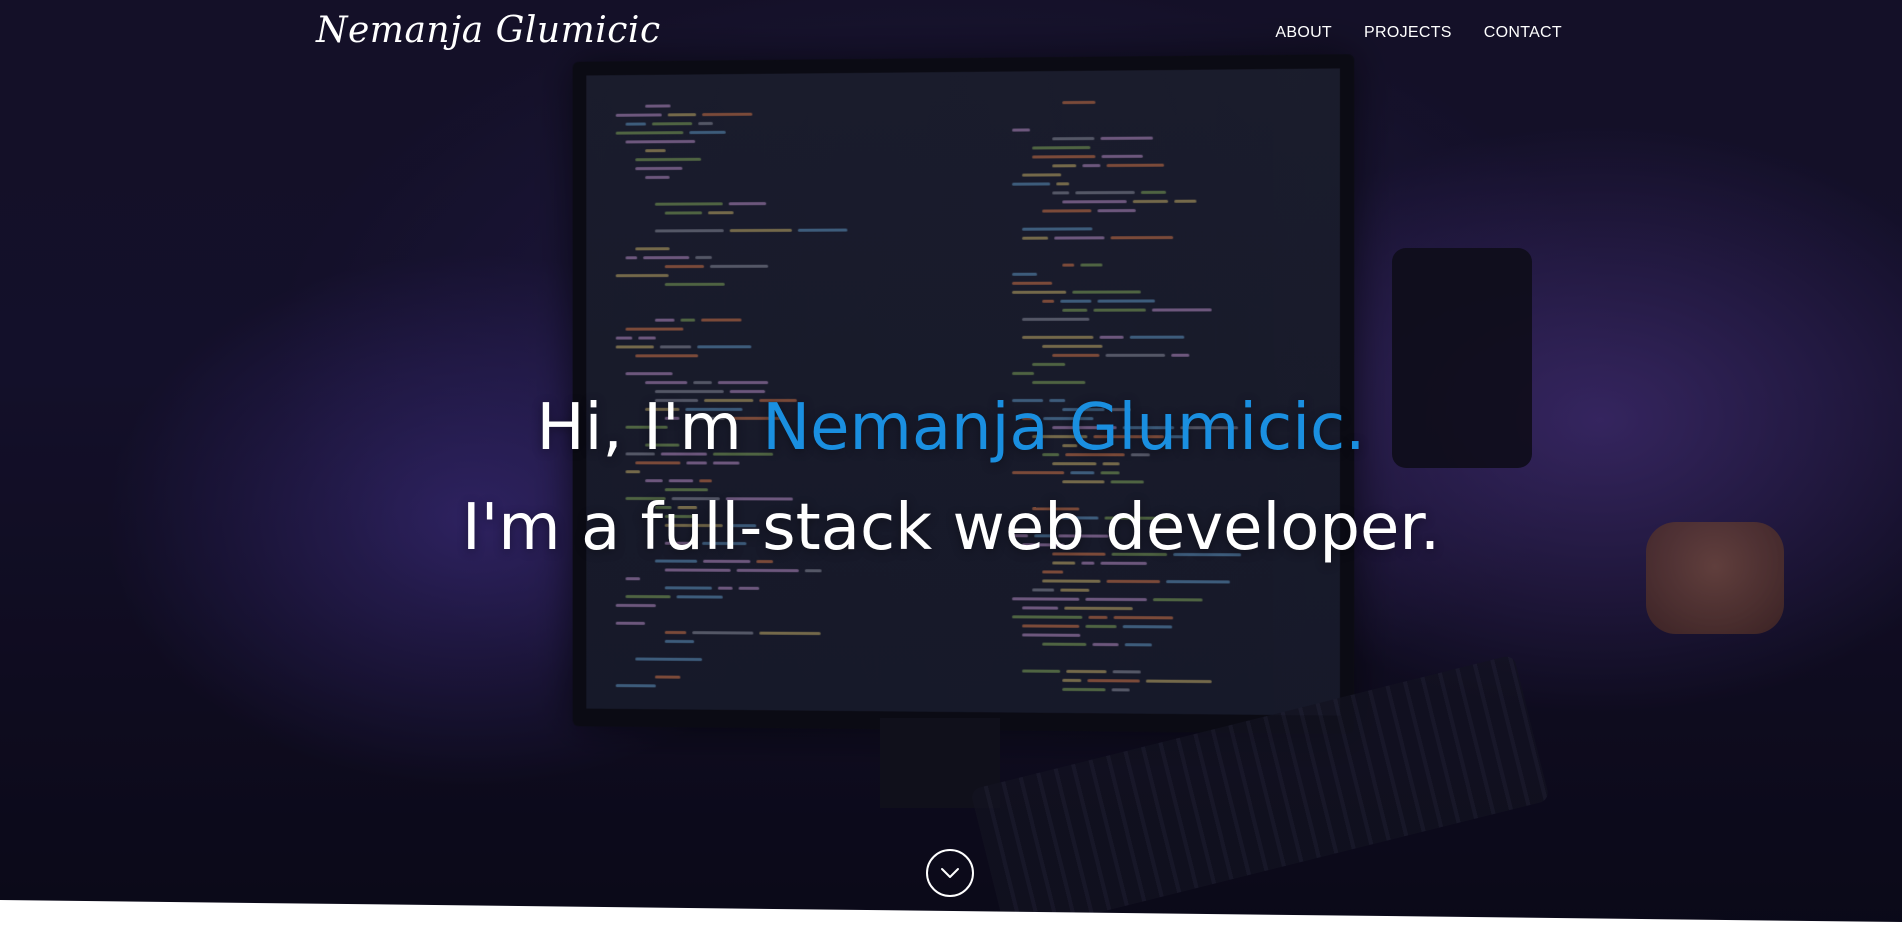  What do you see at coordinates (649, 428) in the screenshot?
I see `hero-greeting: Hi, I'm` at bounding box center [649, 428].